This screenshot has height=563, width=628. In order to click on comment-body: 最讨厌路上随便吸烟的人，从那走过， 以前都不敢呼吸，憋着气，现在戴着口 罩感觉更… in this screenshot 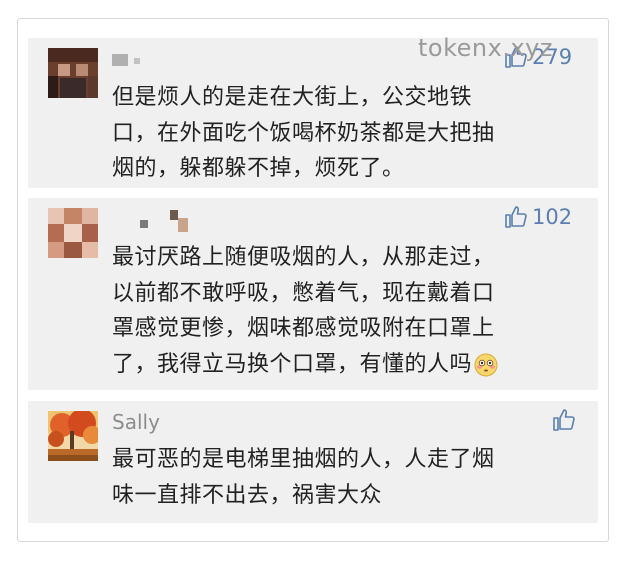, I will do `click(303, 311)`.